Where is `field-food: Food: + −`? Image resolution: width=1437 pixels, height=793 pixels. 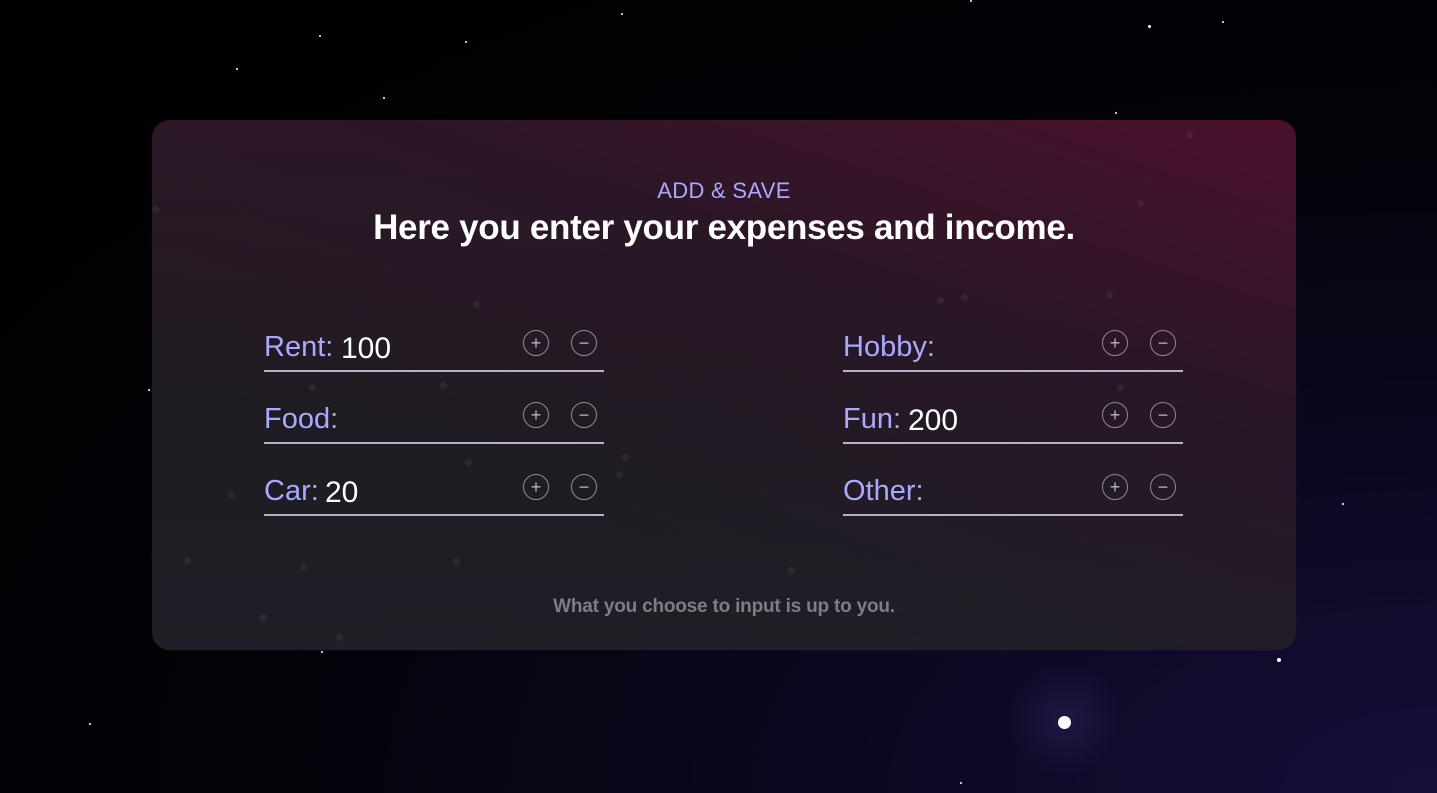 field-food: Food: + − is located at coordinates (434, 420).